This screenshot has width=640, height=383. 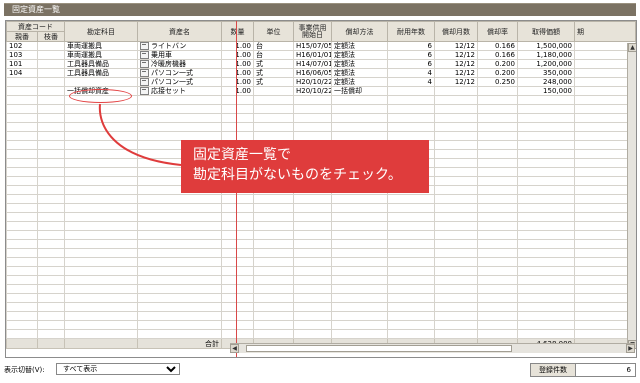 What do you see at coordinates (22, 91) in the screenshot?
I see `parent-cell` at bounding box center [22, 91].